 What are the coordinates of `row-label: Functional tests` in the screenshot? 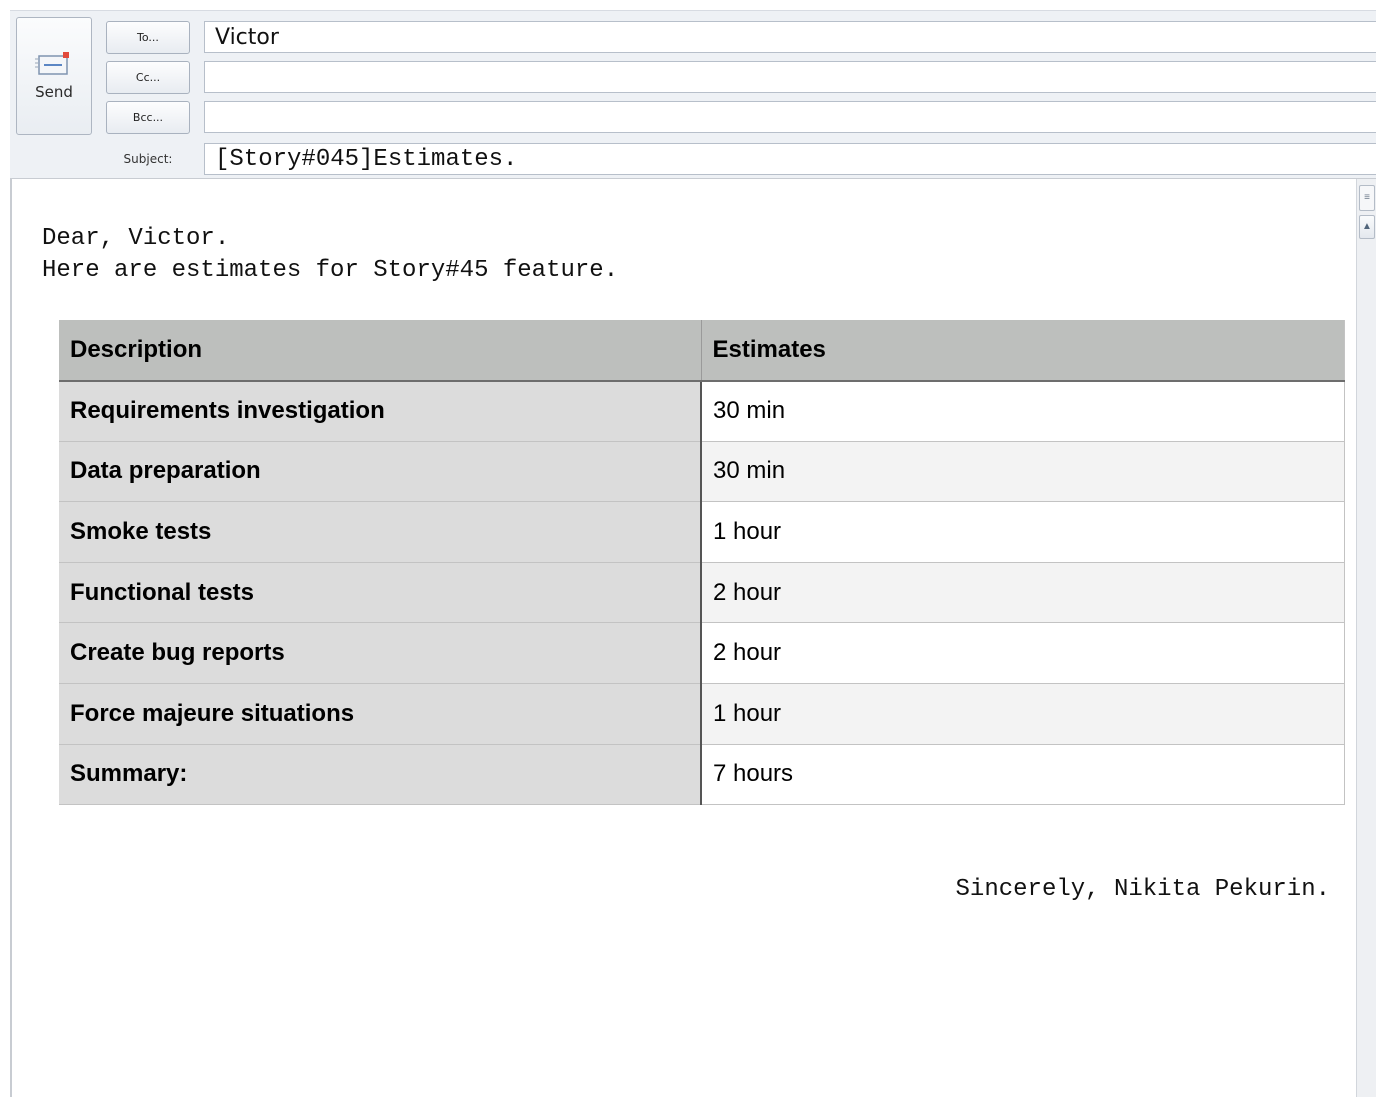 It's located at (380, 593).